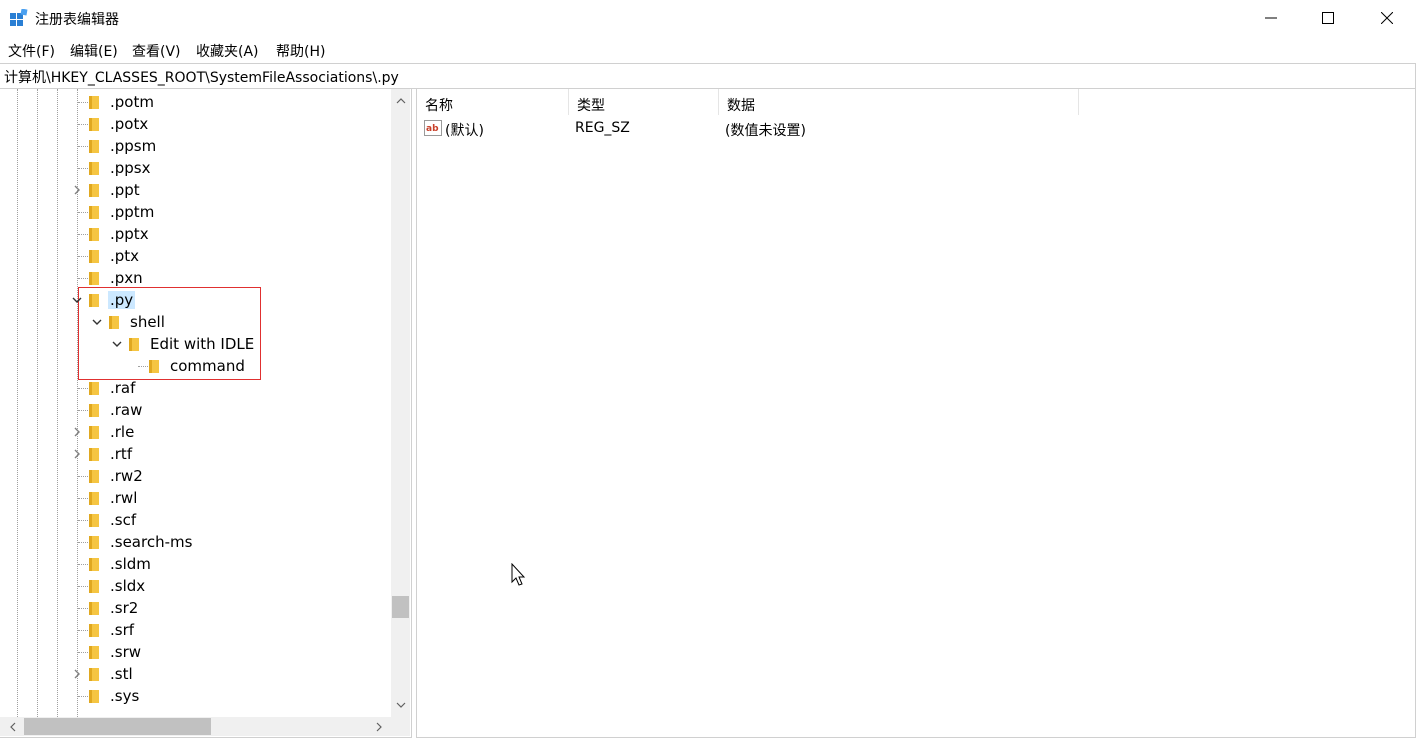 This screenshot has height=738, width=1418. I want to click on tree-node: Edit with IDLE, so click(195, 344).